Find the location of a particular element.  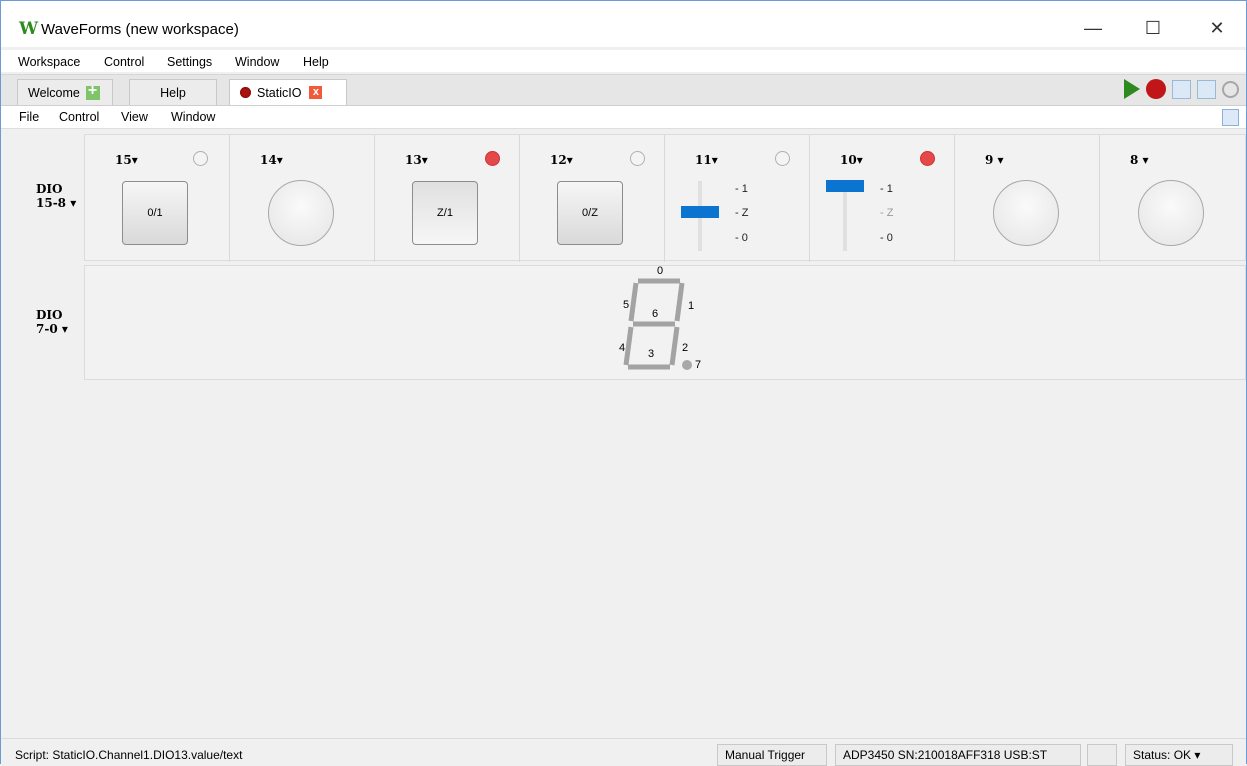

segment-label-5: 5 is located at coordinates (626, 305).